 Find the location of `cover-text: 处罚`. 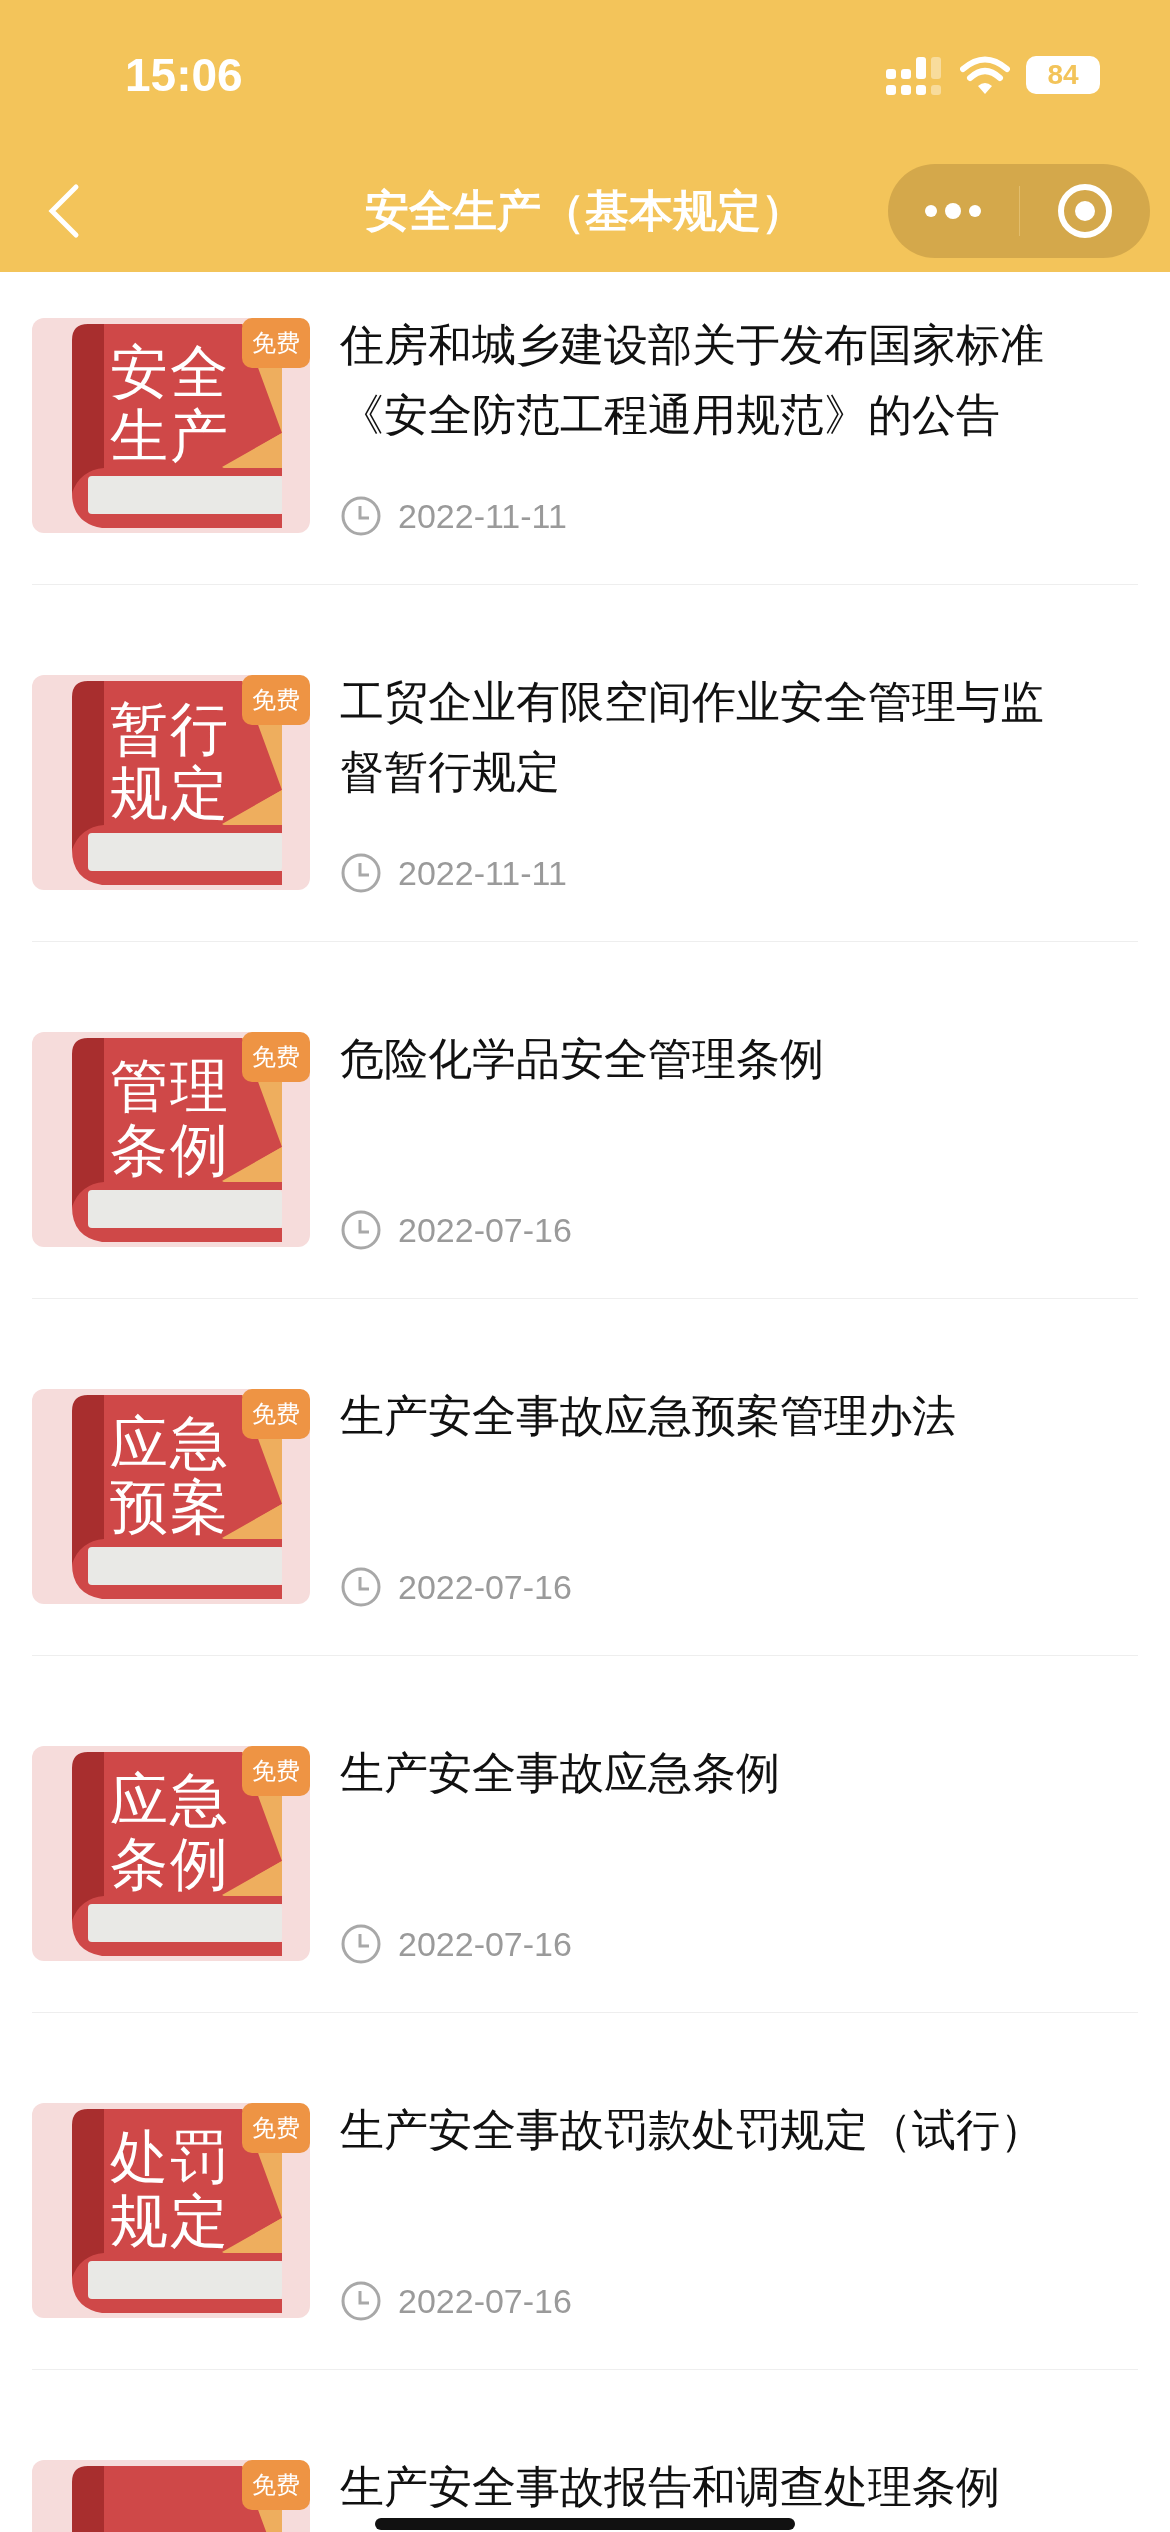

cover-text: 处罚 is located at coordinates (170, 2157).